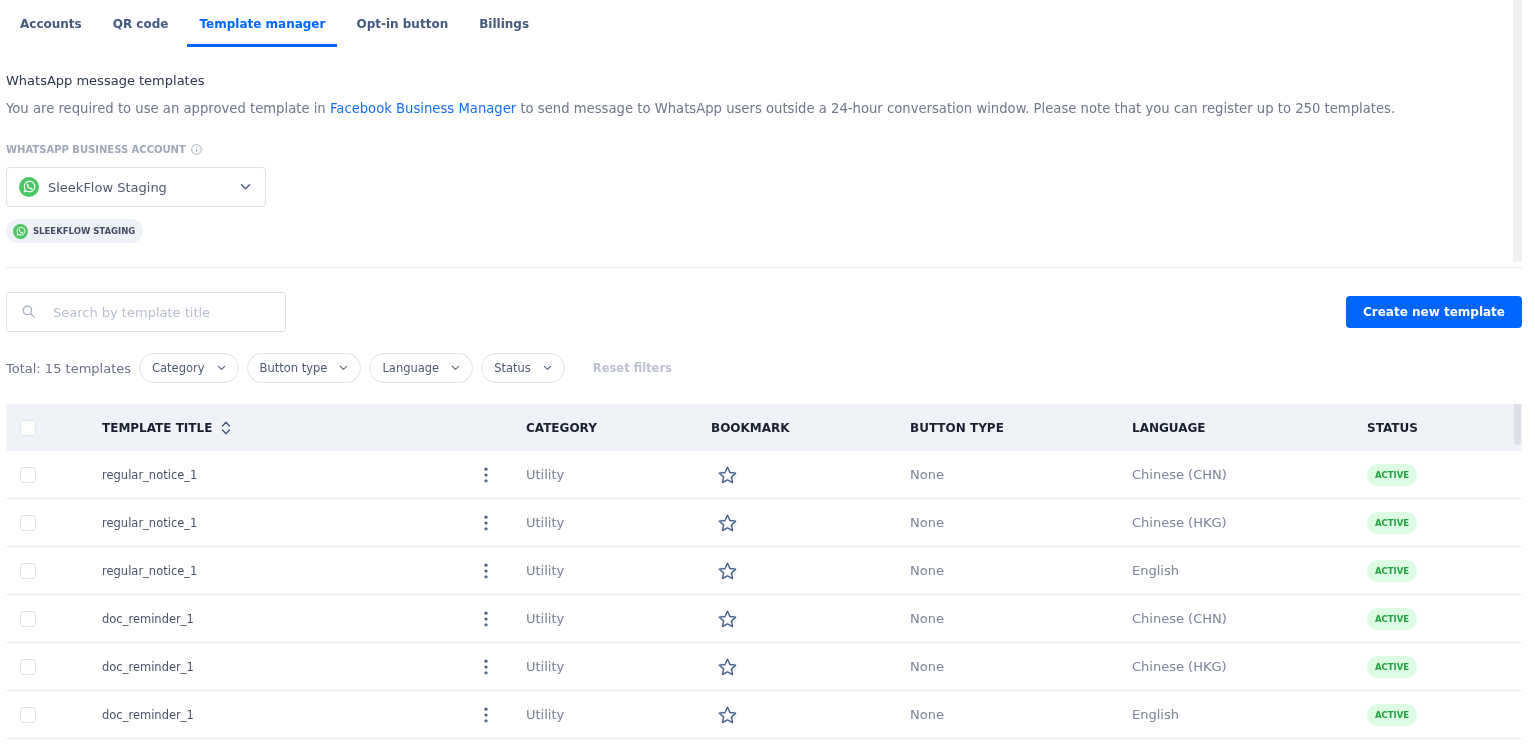 This screenshot has width=1535, height=751. Describe the element at coordinates (1434, 312) in the screenshot. I see `create-template-button: Create new template` at that location.